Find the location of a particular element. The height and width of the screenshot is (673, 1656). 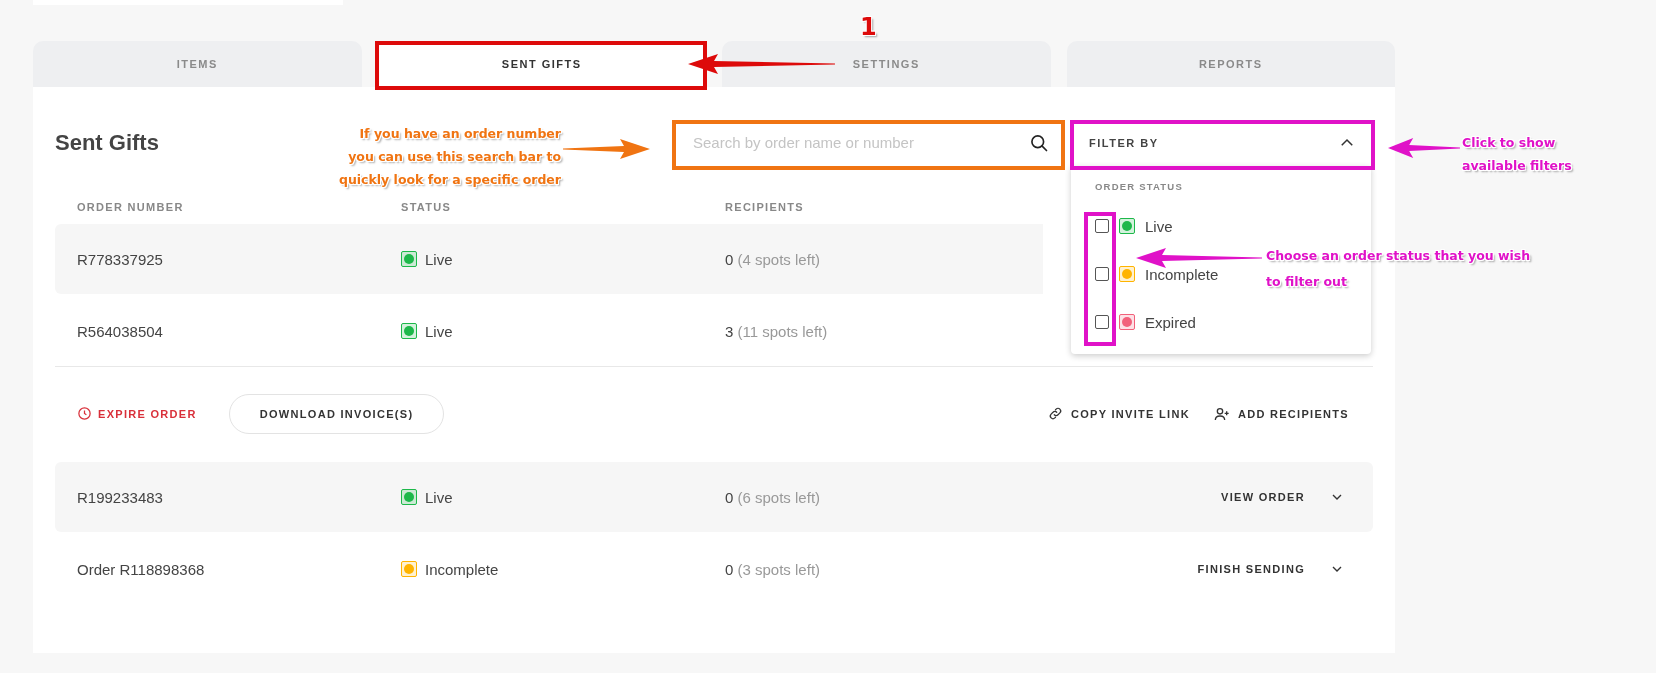

table-row: R564038504 Live 3 (11 spots left) is located at coordinates (549, 331).